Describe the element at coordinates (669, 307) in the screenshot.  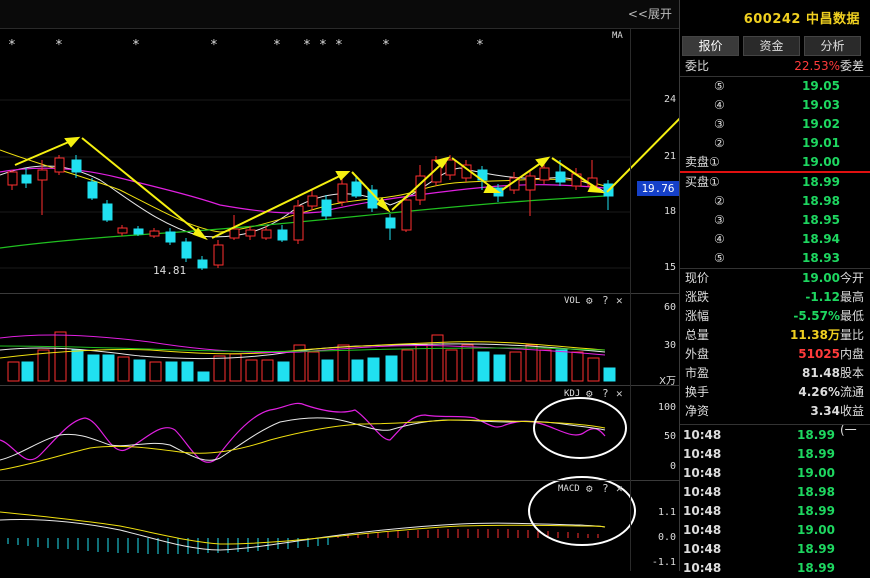
I see `vol-axis-tick: 60` at that location.